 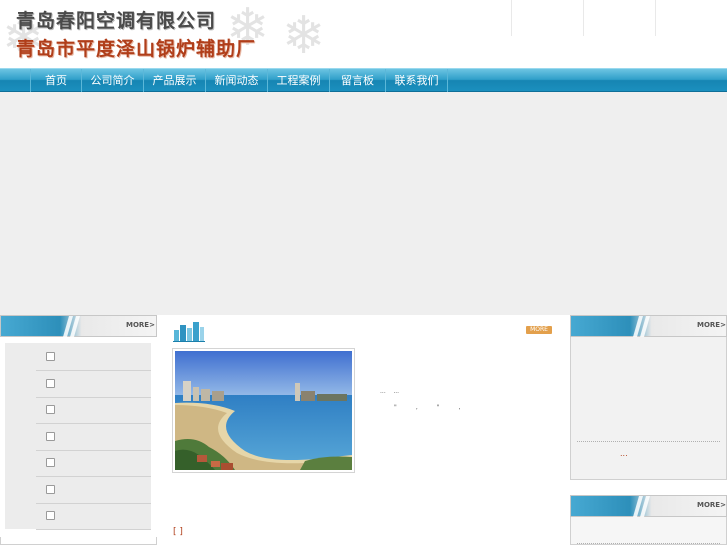 I want to click on read-more-link: [ ], so click(x=178, y=532).